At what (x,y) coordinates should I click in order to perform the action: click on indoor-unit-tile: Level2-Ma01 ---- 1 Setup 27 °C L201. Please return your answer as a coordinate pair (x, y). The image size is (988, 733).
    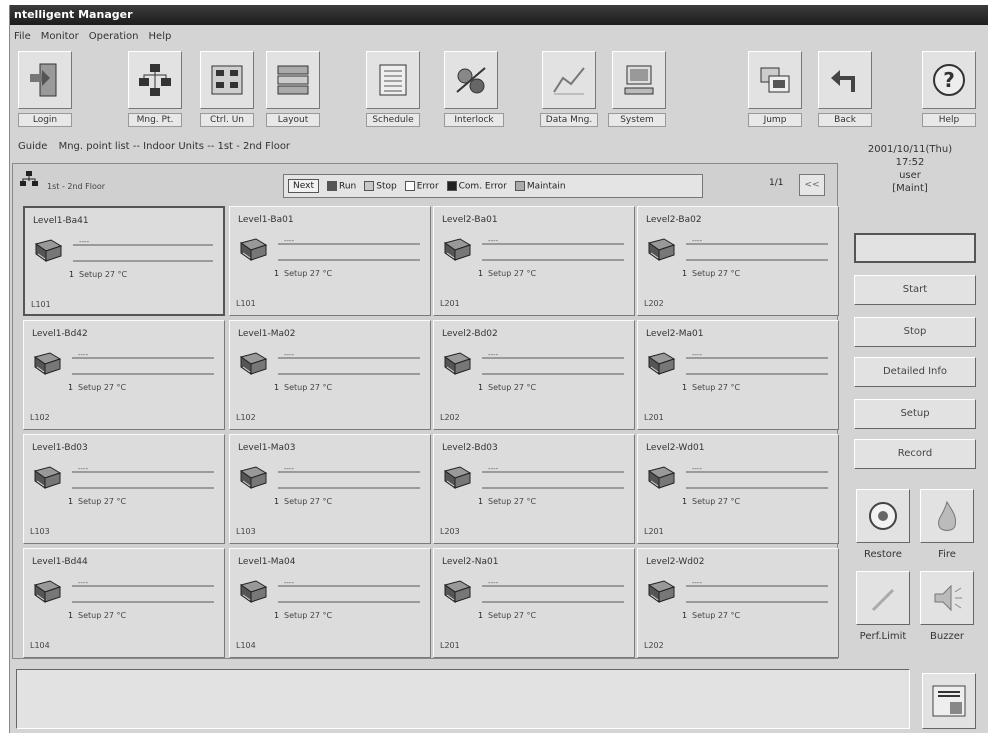
    Looking at the image, I should click on (738, 375).